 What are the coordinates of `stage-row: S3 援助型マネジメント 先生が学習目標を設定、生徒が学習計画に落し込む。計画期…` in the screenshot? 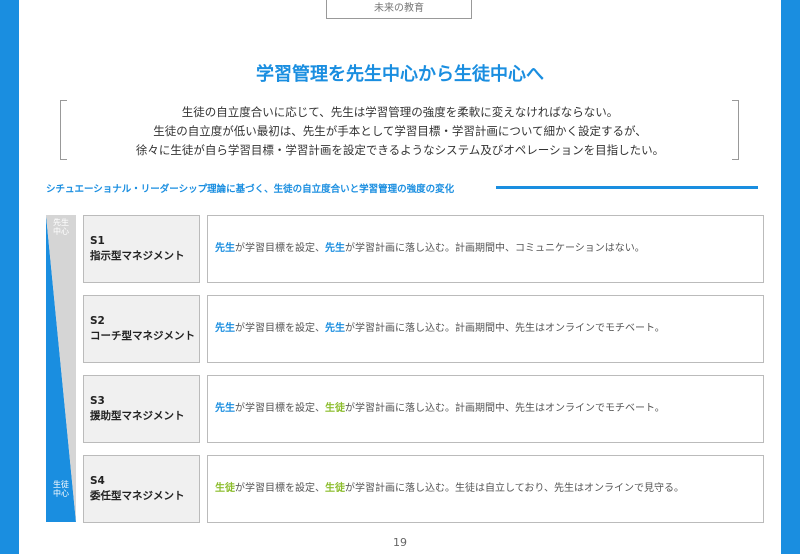 It's located at (423, 409).